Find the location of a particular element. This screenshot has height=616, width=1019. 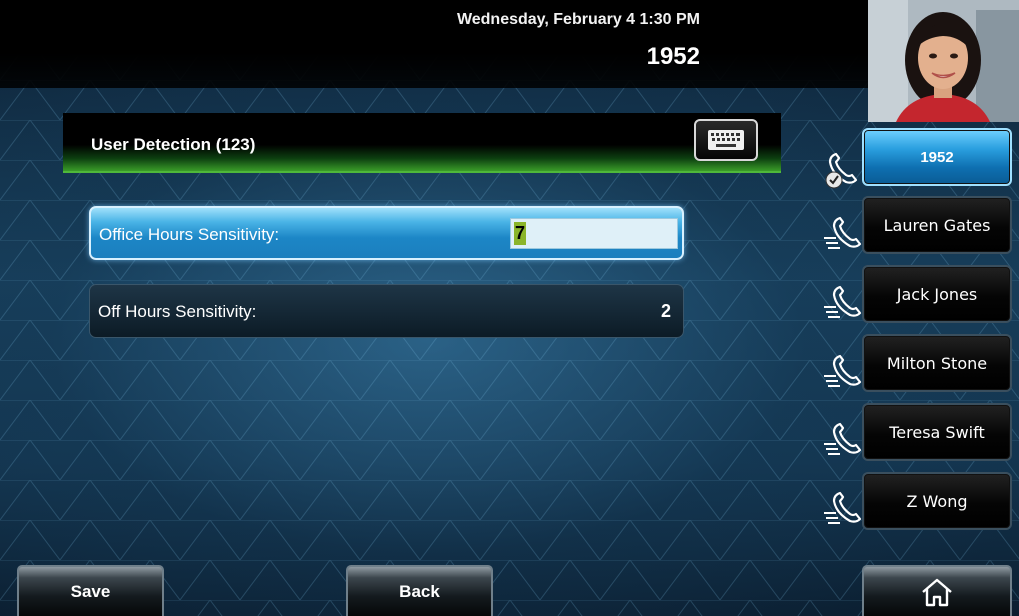

line-key-1952: 1952 is located at coordinates (937, 157).